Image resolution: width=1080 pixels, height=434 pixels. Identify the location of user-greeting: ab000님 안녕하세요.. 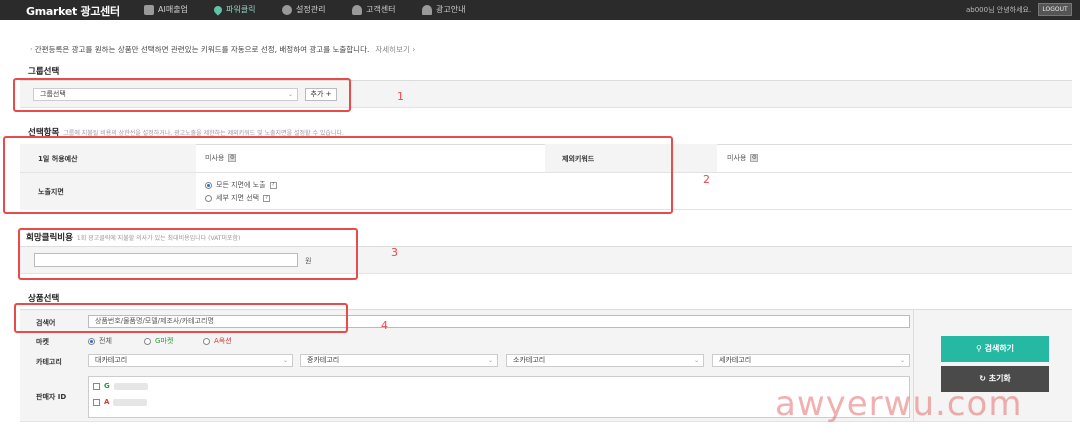
(999, 10).